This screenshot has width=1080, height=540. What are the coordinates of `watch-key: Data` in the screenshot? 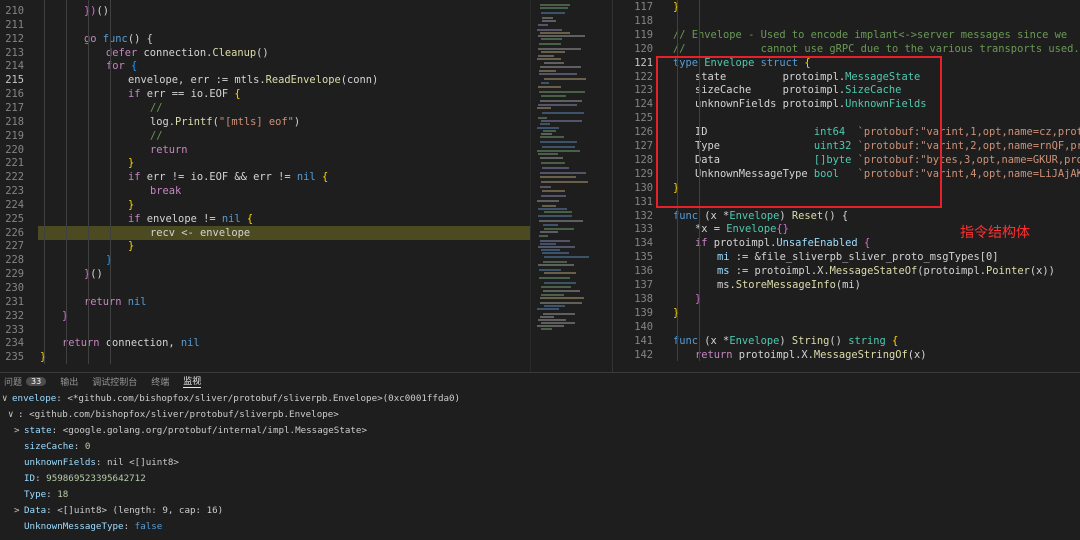 It's located at (35, 510).